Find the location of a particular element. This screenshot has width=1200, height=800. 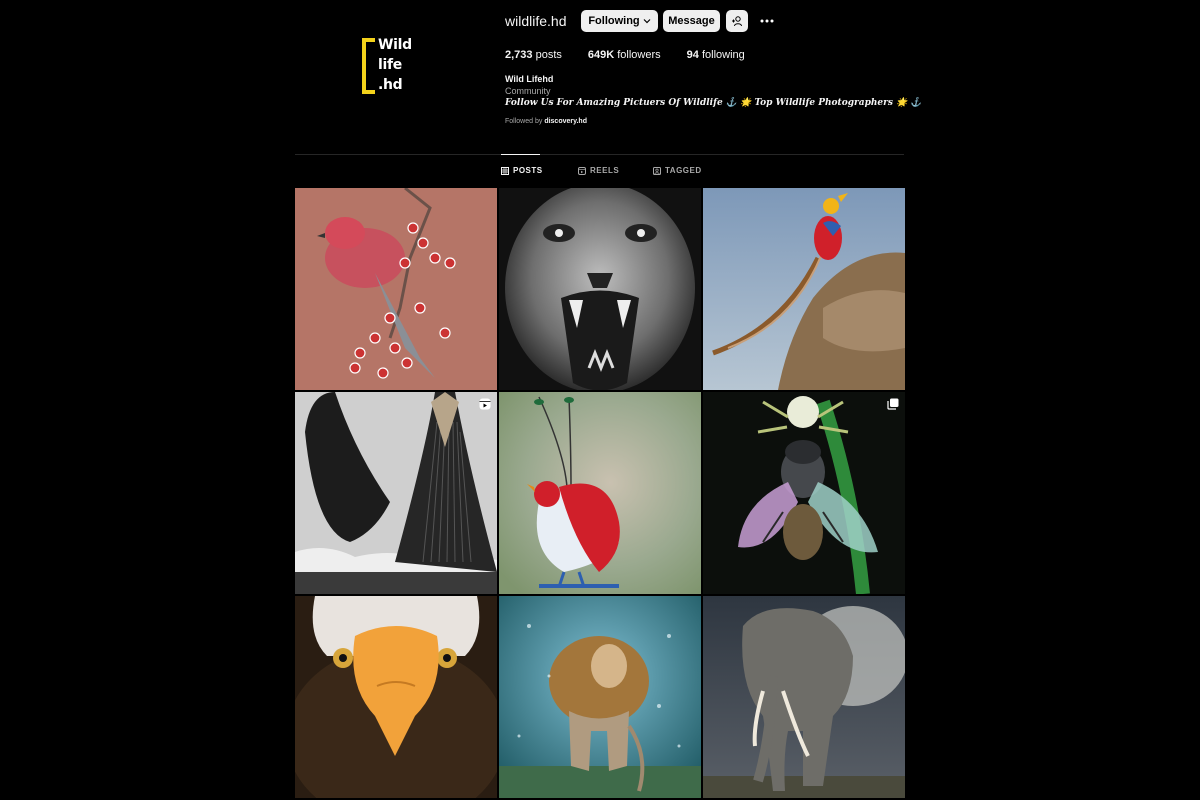

following-count: 94 following is located at coordinates (716, 55).